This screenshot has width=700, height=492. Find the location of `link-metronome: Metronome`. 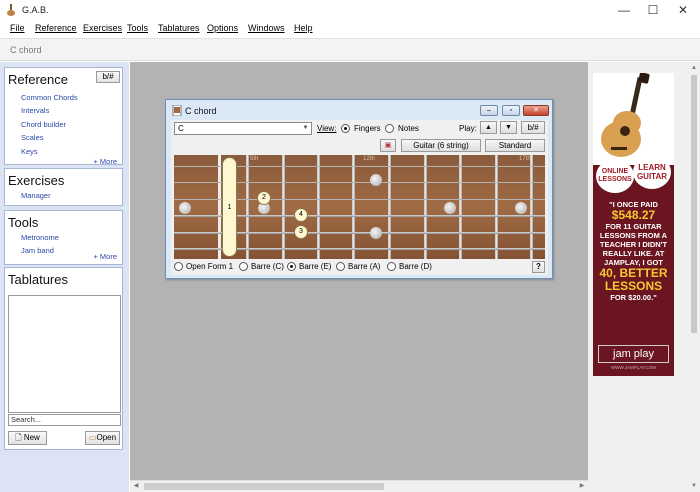

link-metronome: Metronome is located at coordinates (40, 237).